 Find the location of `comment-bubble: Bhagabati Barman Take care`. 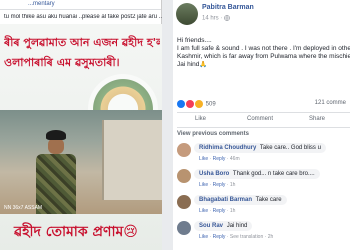

comment-bubble: Bhagabati Barman Take care is located at coordinates (240, 200).